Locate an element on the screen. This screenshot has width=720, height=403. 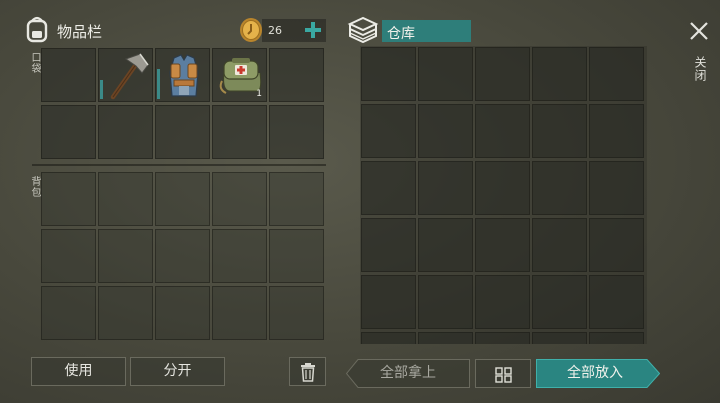
trash-icon is located at coordinates (308, 372).